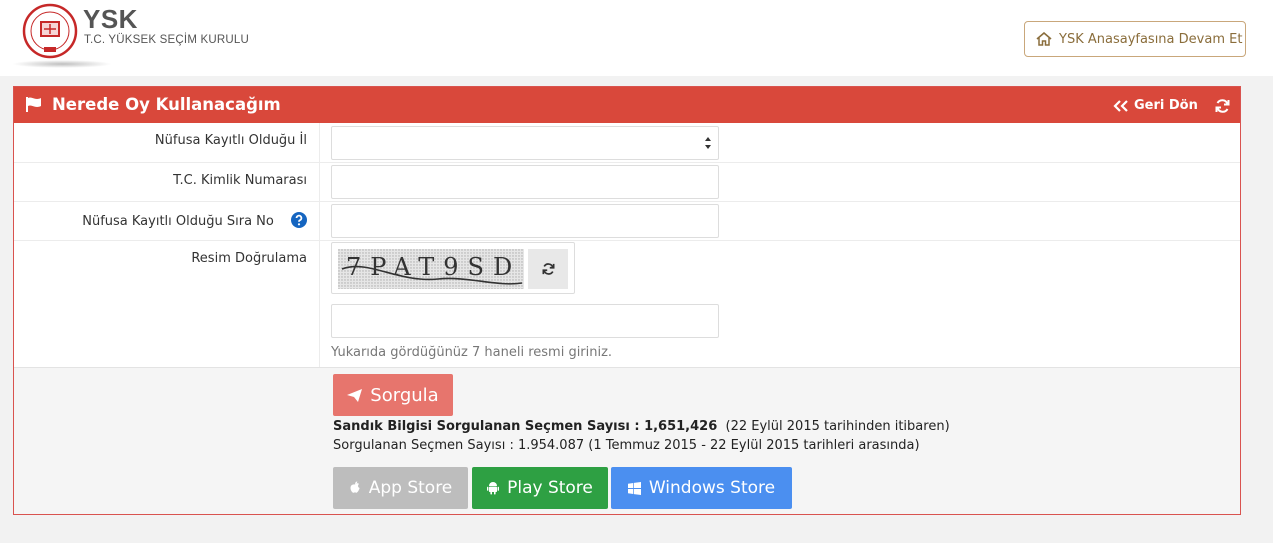 This screenshot has height=543, width=1273. I want to click on back-label: Geri Dön, so click(1166, 105).